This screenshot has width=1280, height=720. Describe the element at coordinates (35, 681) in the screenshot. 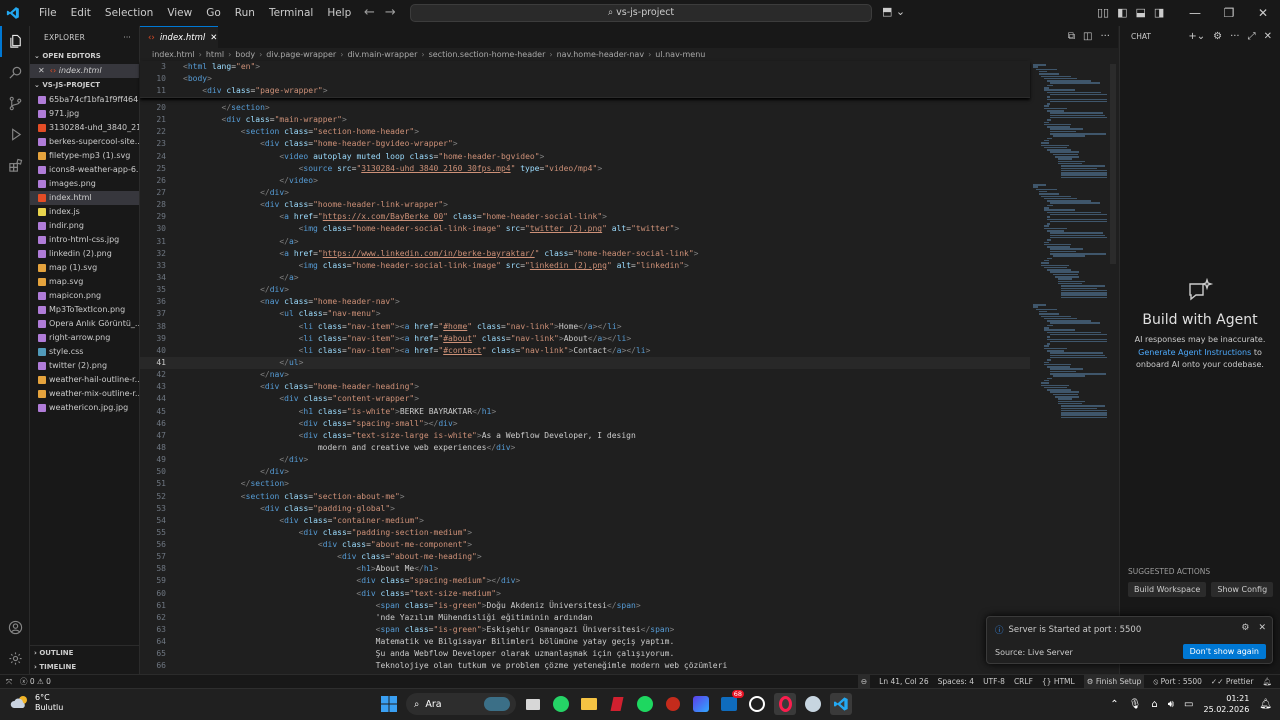

I see `problems-indicator: ⓧ 0 ⚠ 0` at that location.